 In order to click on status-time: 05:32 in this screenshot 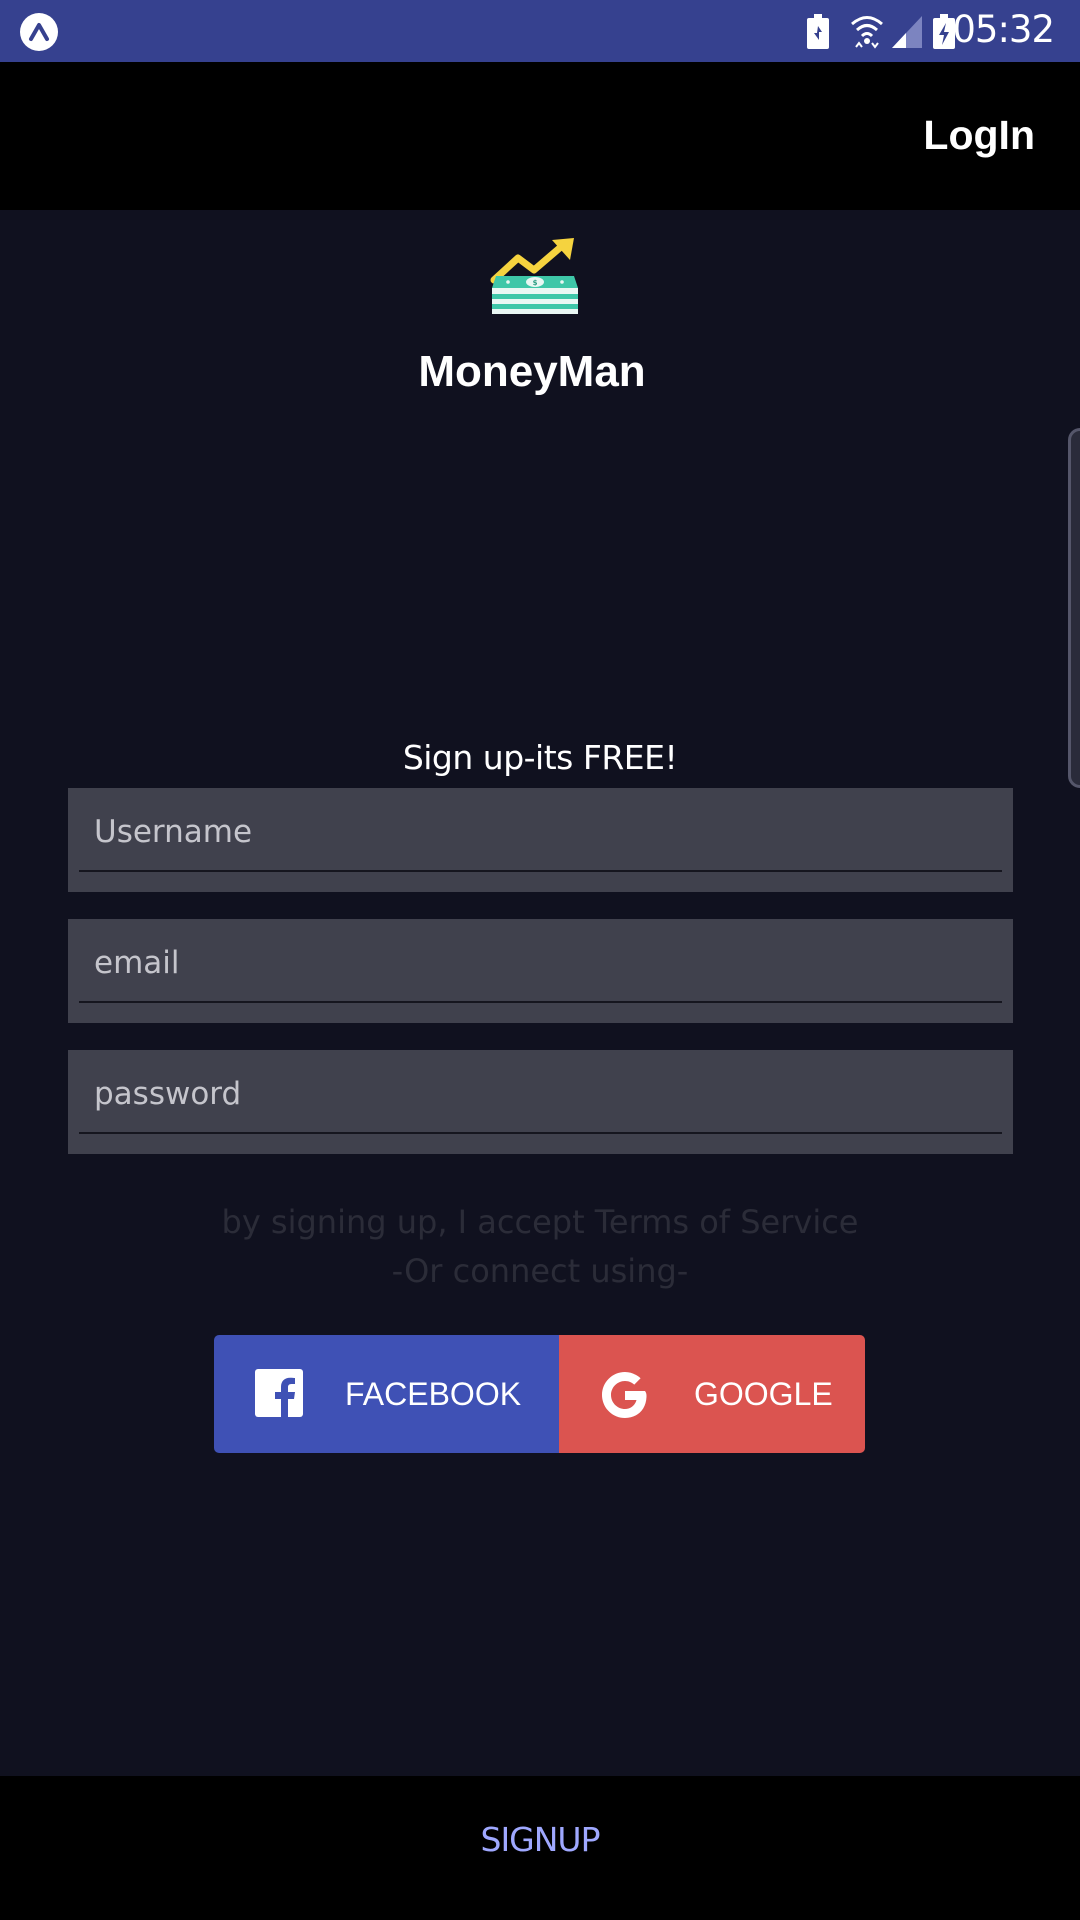, I will do `click(1003, 29)`.